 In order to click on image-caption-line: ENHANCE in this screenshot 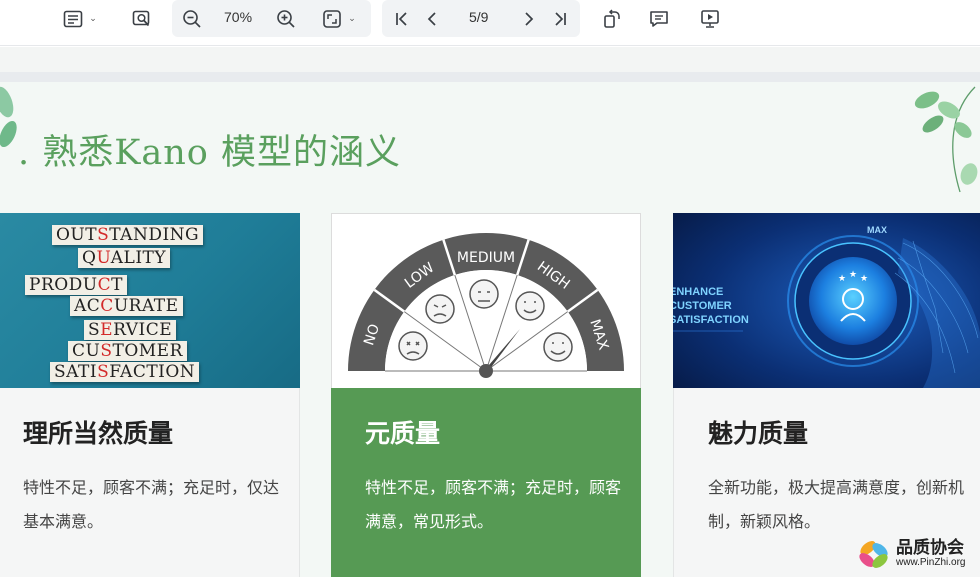, I will do `click(698, 292)`.